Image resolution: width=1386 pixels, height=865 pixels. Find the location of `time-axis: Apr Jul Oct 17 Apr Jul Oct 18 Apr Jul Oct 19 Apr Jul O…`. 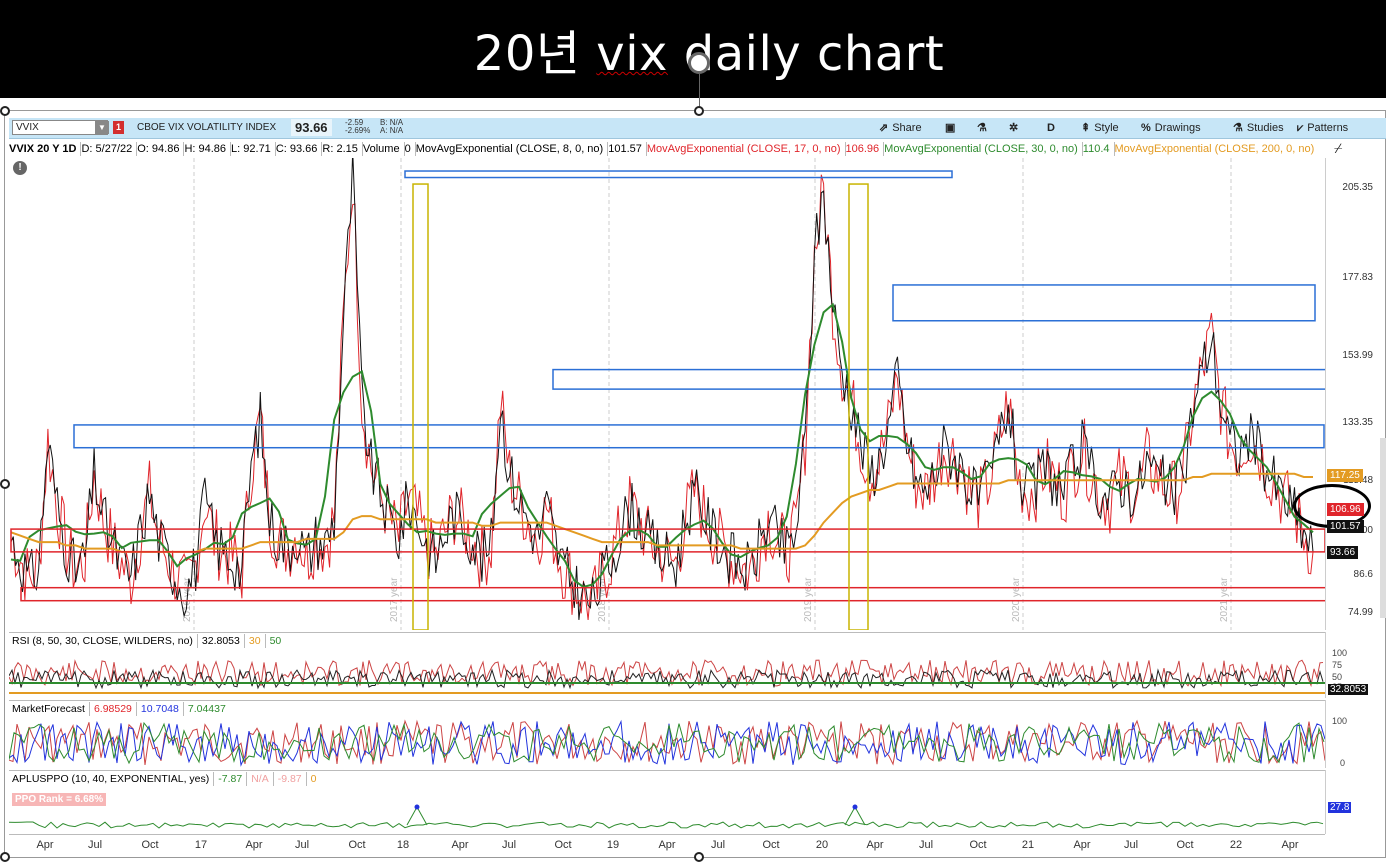

time-axis: Apr Jul Oct 17 Apr Jul Oct 18 Apr Jul Oct 19 Apr Jul O… is located at coordinates (667, 845).